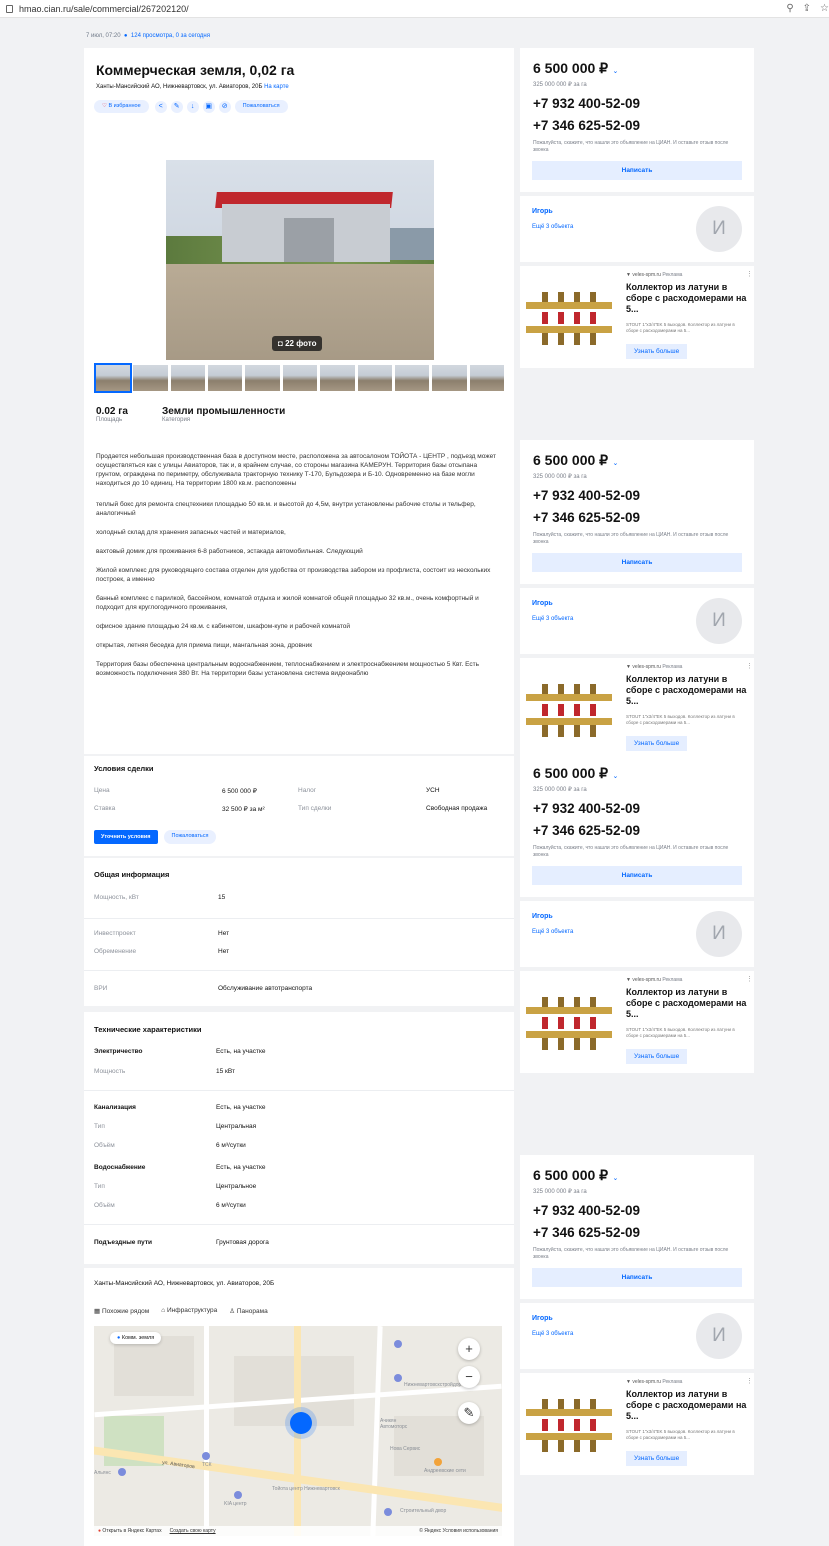  Describe the element at coordinates (121, 106) in the screenshot. I see `favorite-button: ♡ В избранное` at that location.